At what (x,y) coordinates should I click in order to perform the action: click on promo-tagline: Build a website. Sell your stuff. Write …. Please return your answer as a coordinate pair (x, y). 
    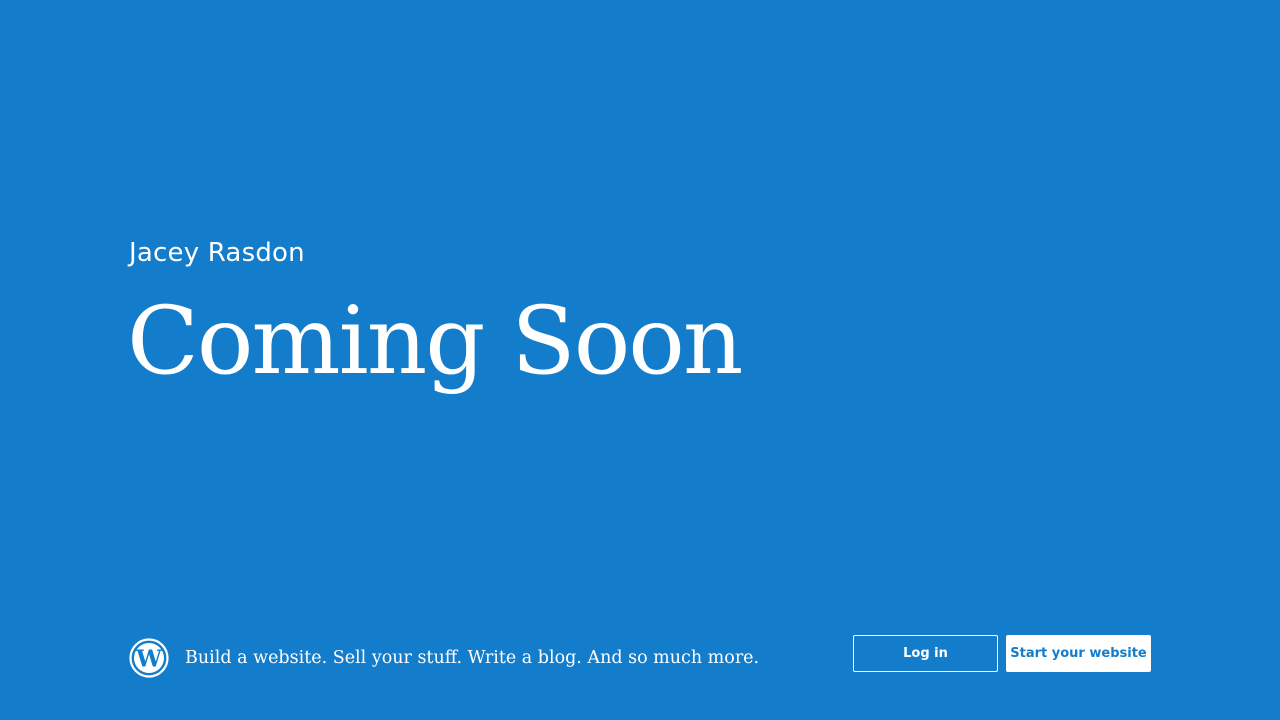
    Looking at the image, I should click on (472, 658).